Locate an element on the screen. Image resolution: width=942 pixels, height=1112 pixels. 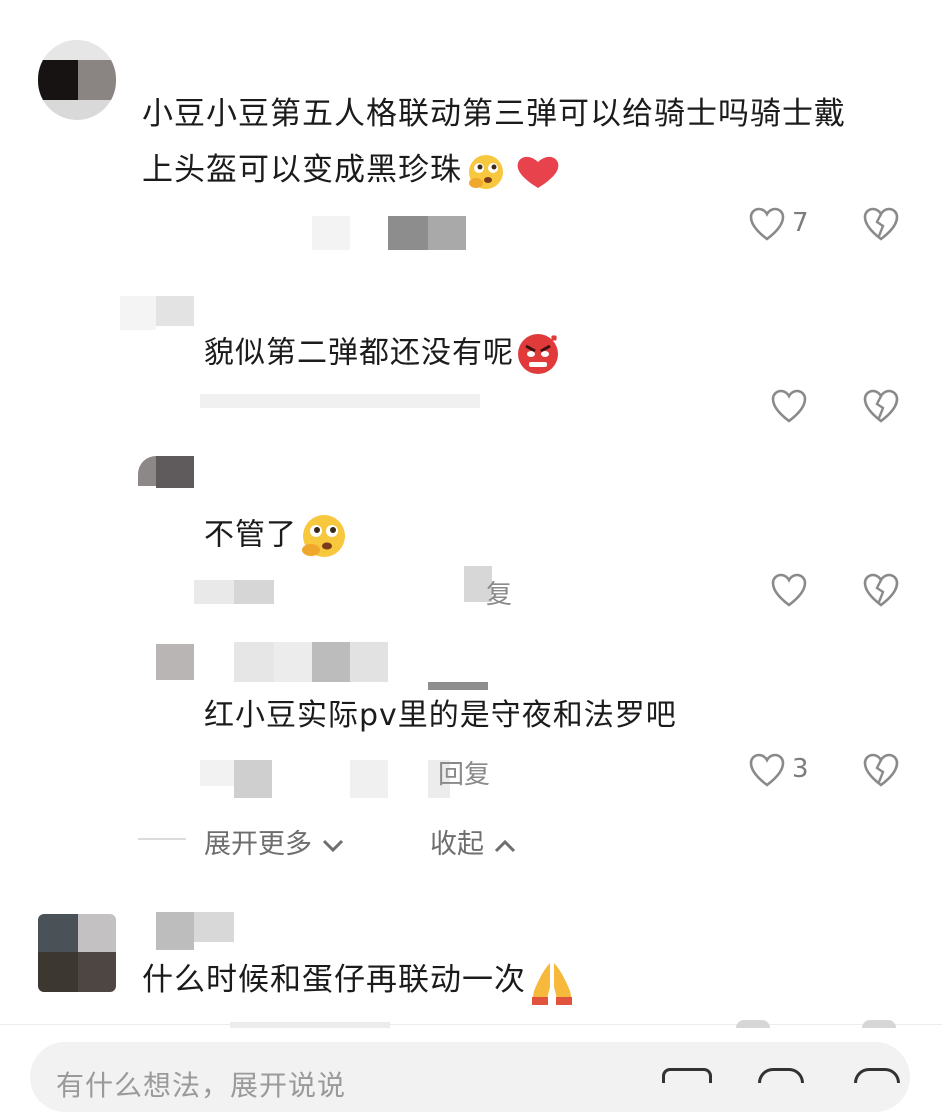
emoji-icon is located at coordinates (877, 1075).